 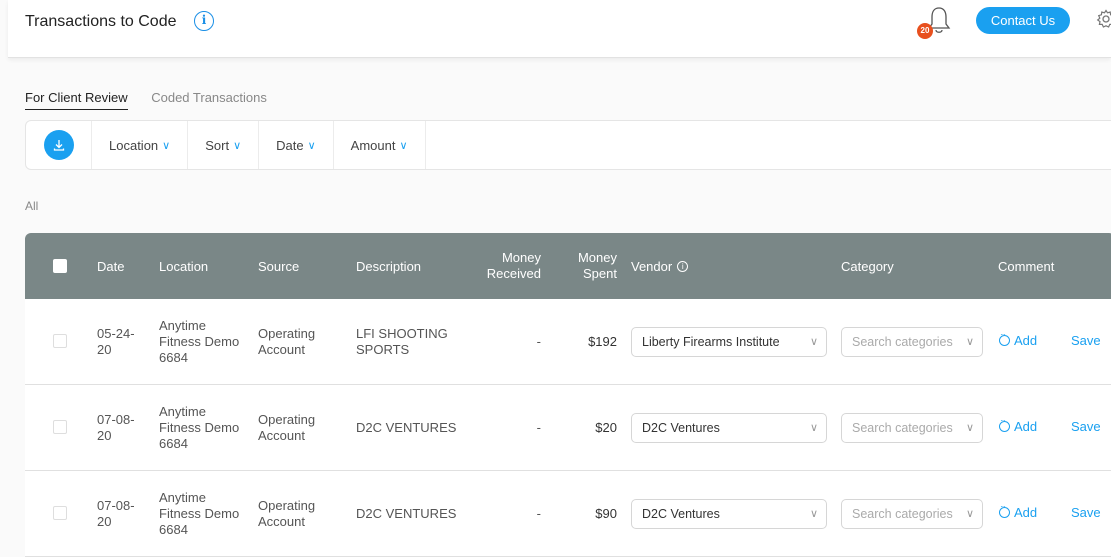 What do you see at coordinates (925, 31) in the screenshot?
I see `notification-badge: 20` at bounding box center [925, 31].